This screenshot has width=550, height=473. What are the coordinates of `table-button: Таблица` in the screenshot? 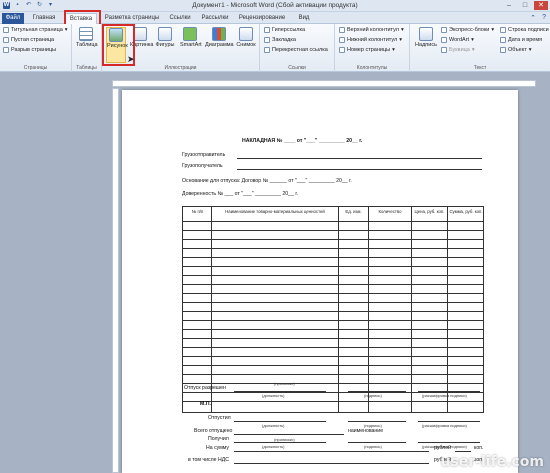 It's located at (87, 37).